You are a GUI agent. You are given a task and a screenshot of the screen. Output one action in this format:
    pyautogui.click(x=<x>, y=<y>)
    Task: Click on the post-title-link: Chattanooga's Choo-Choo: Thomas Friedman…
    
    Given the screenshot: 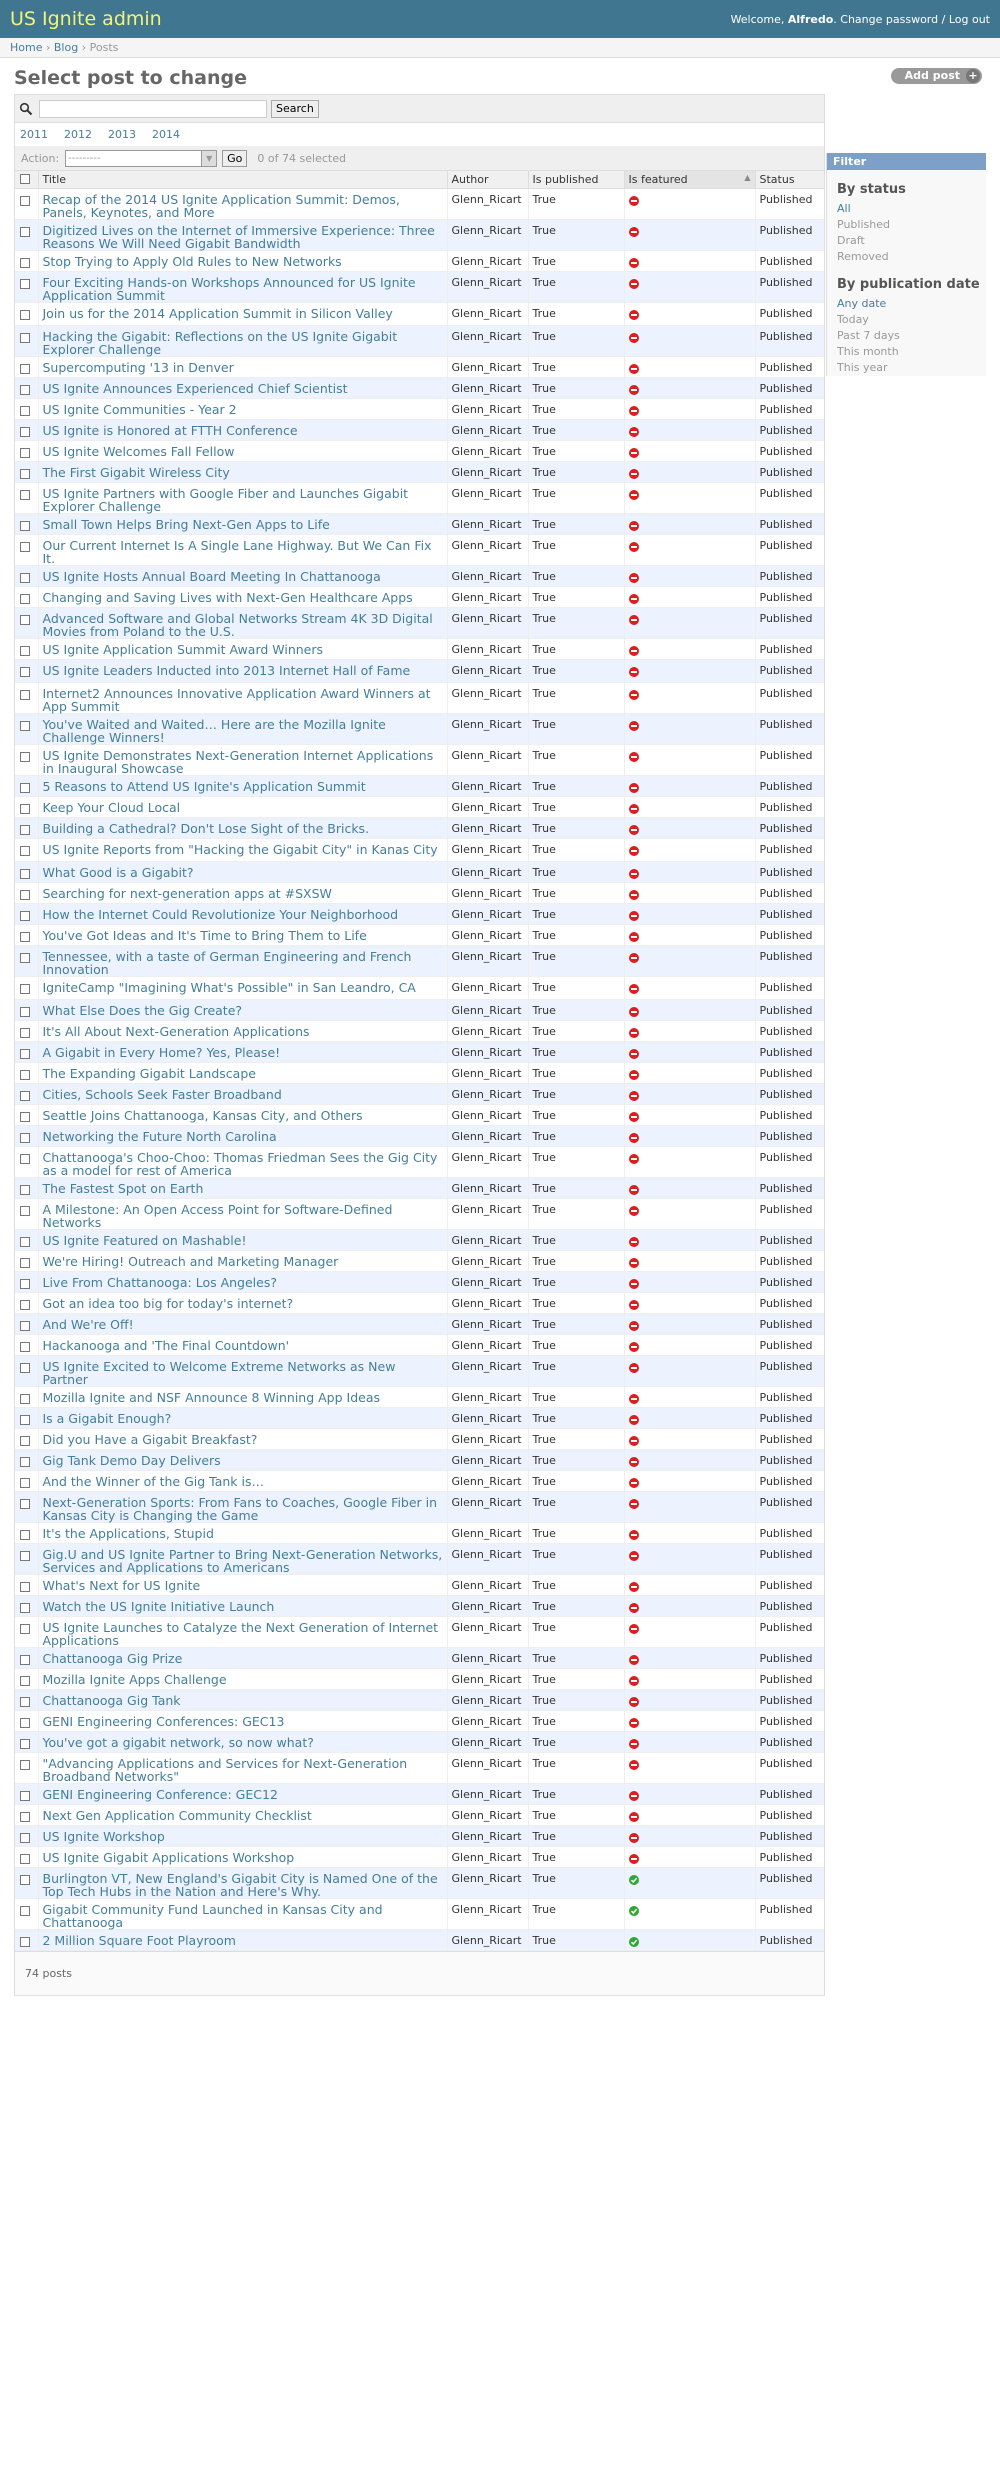 What is the action you would take?
    pyautogui.click(x=243, y=1164)
    